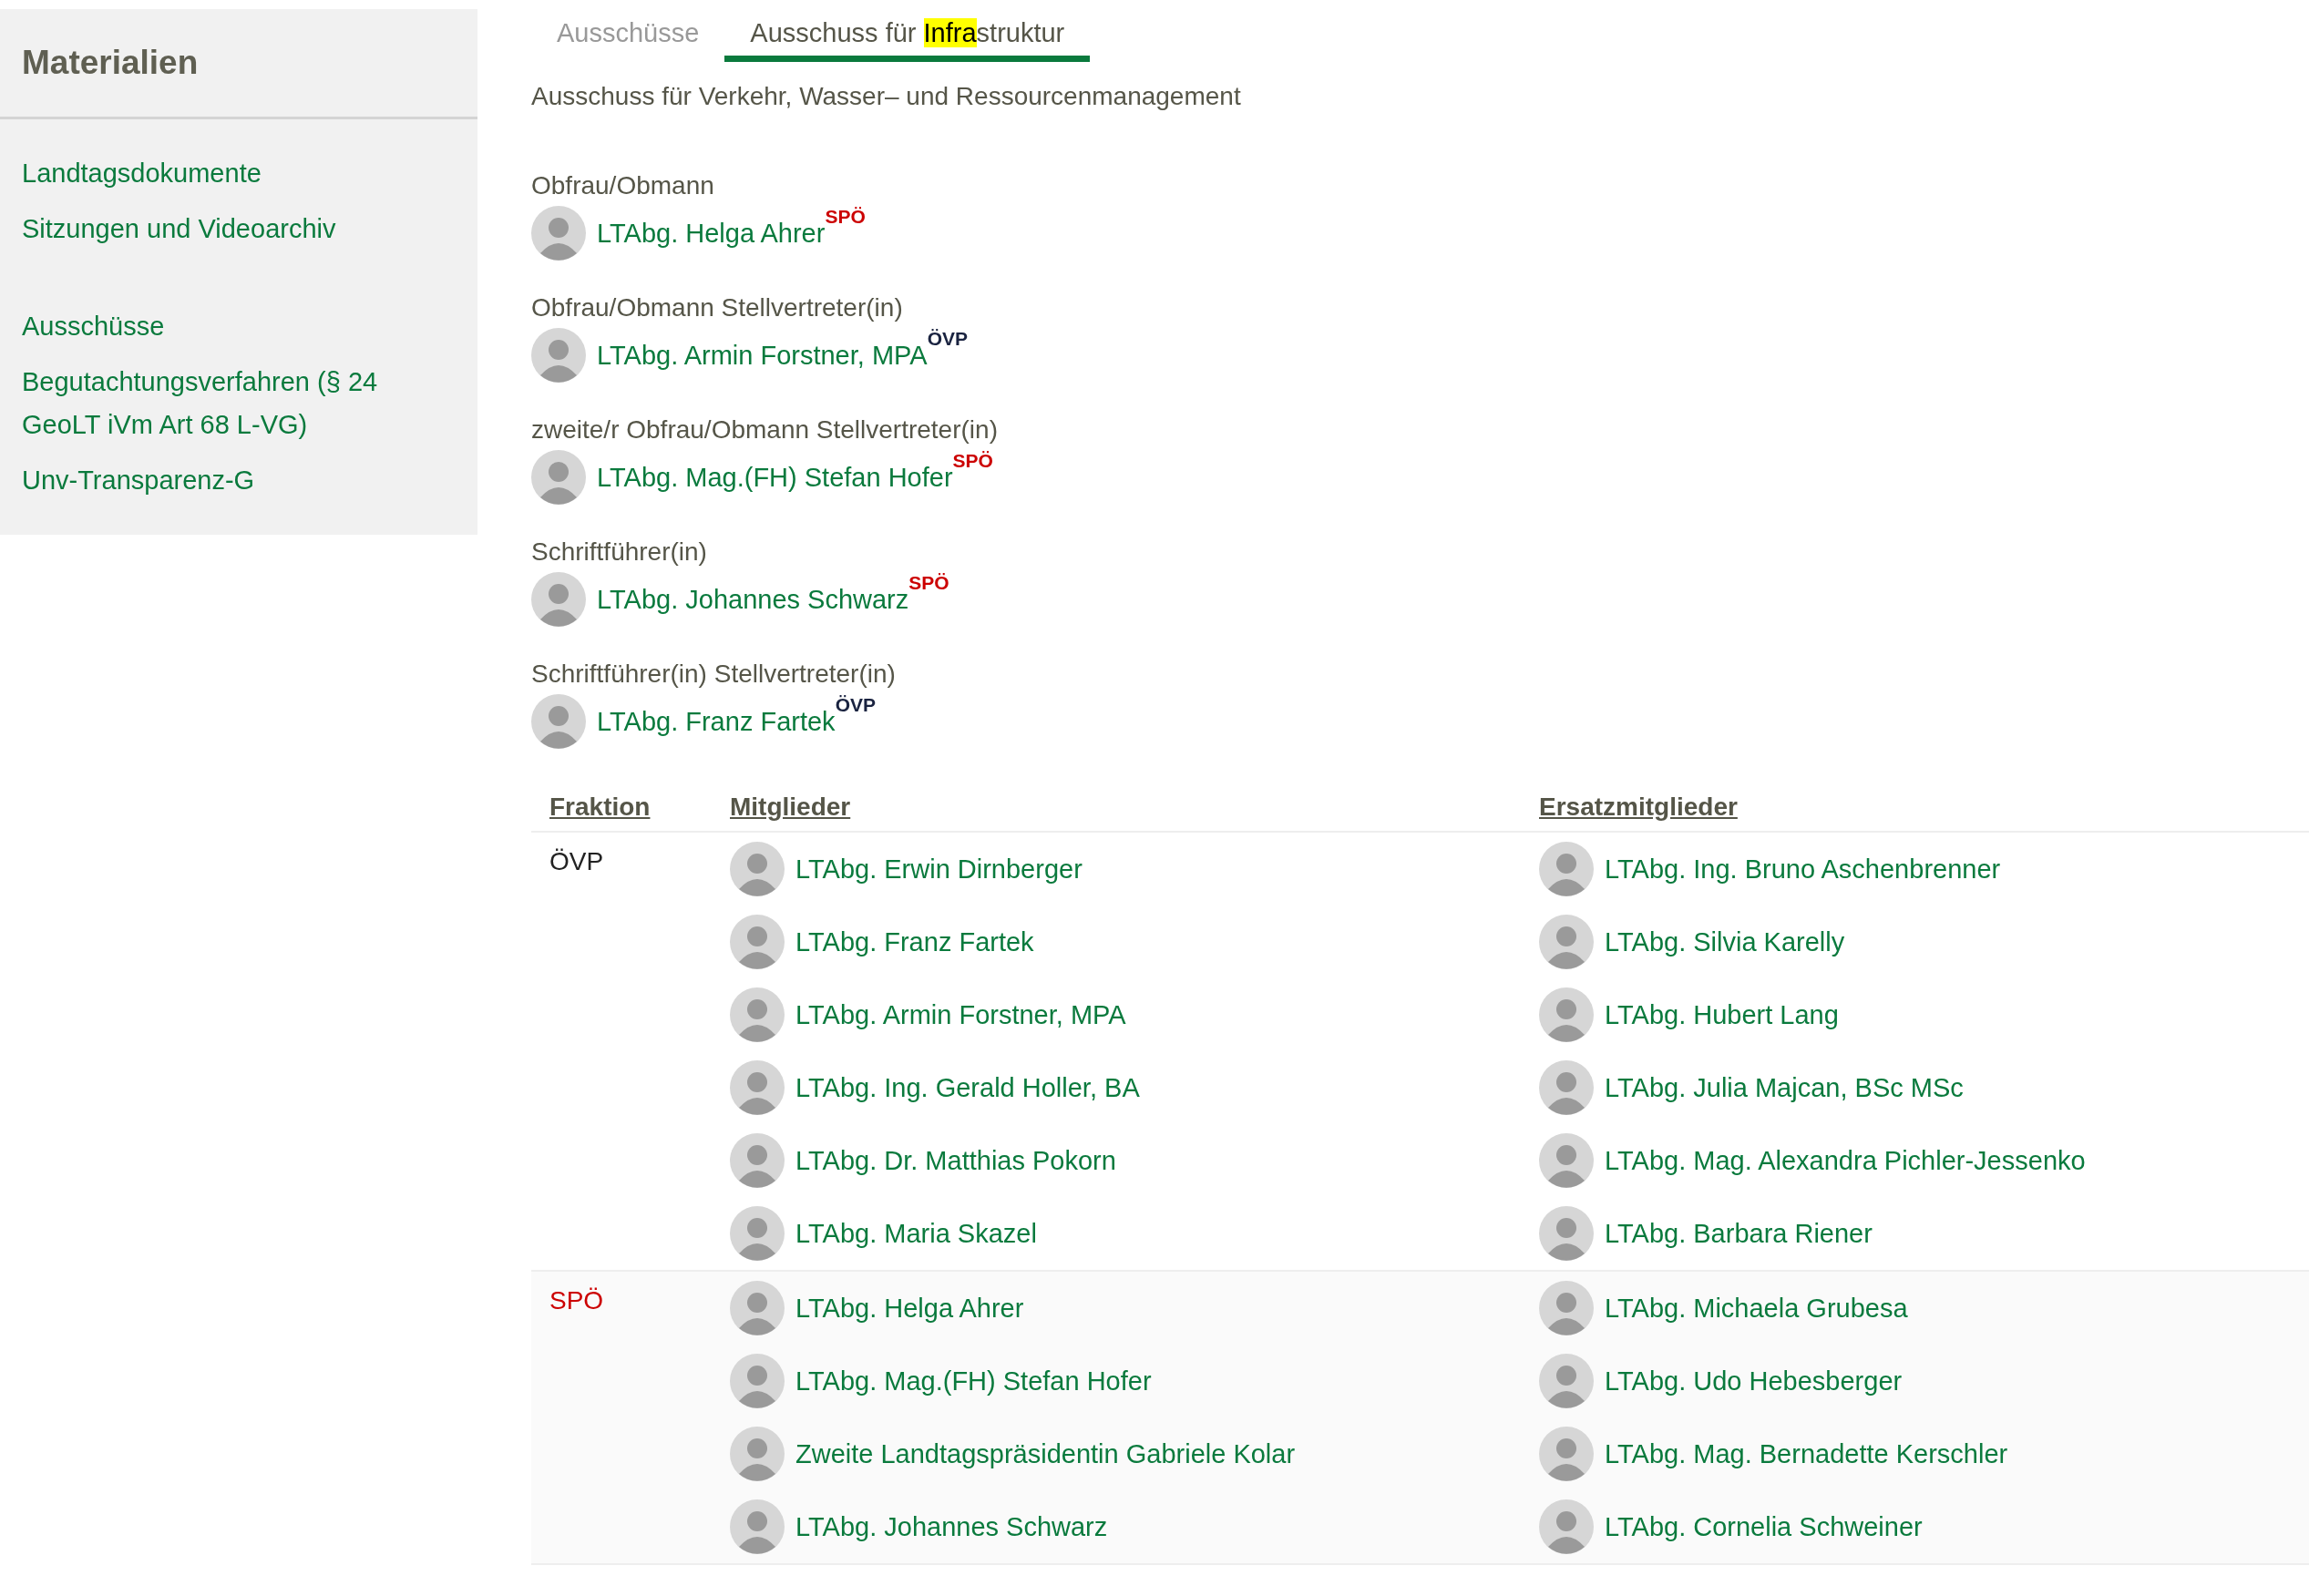  I want to click on role-label: Schriftführer(in), so click(619, 552).